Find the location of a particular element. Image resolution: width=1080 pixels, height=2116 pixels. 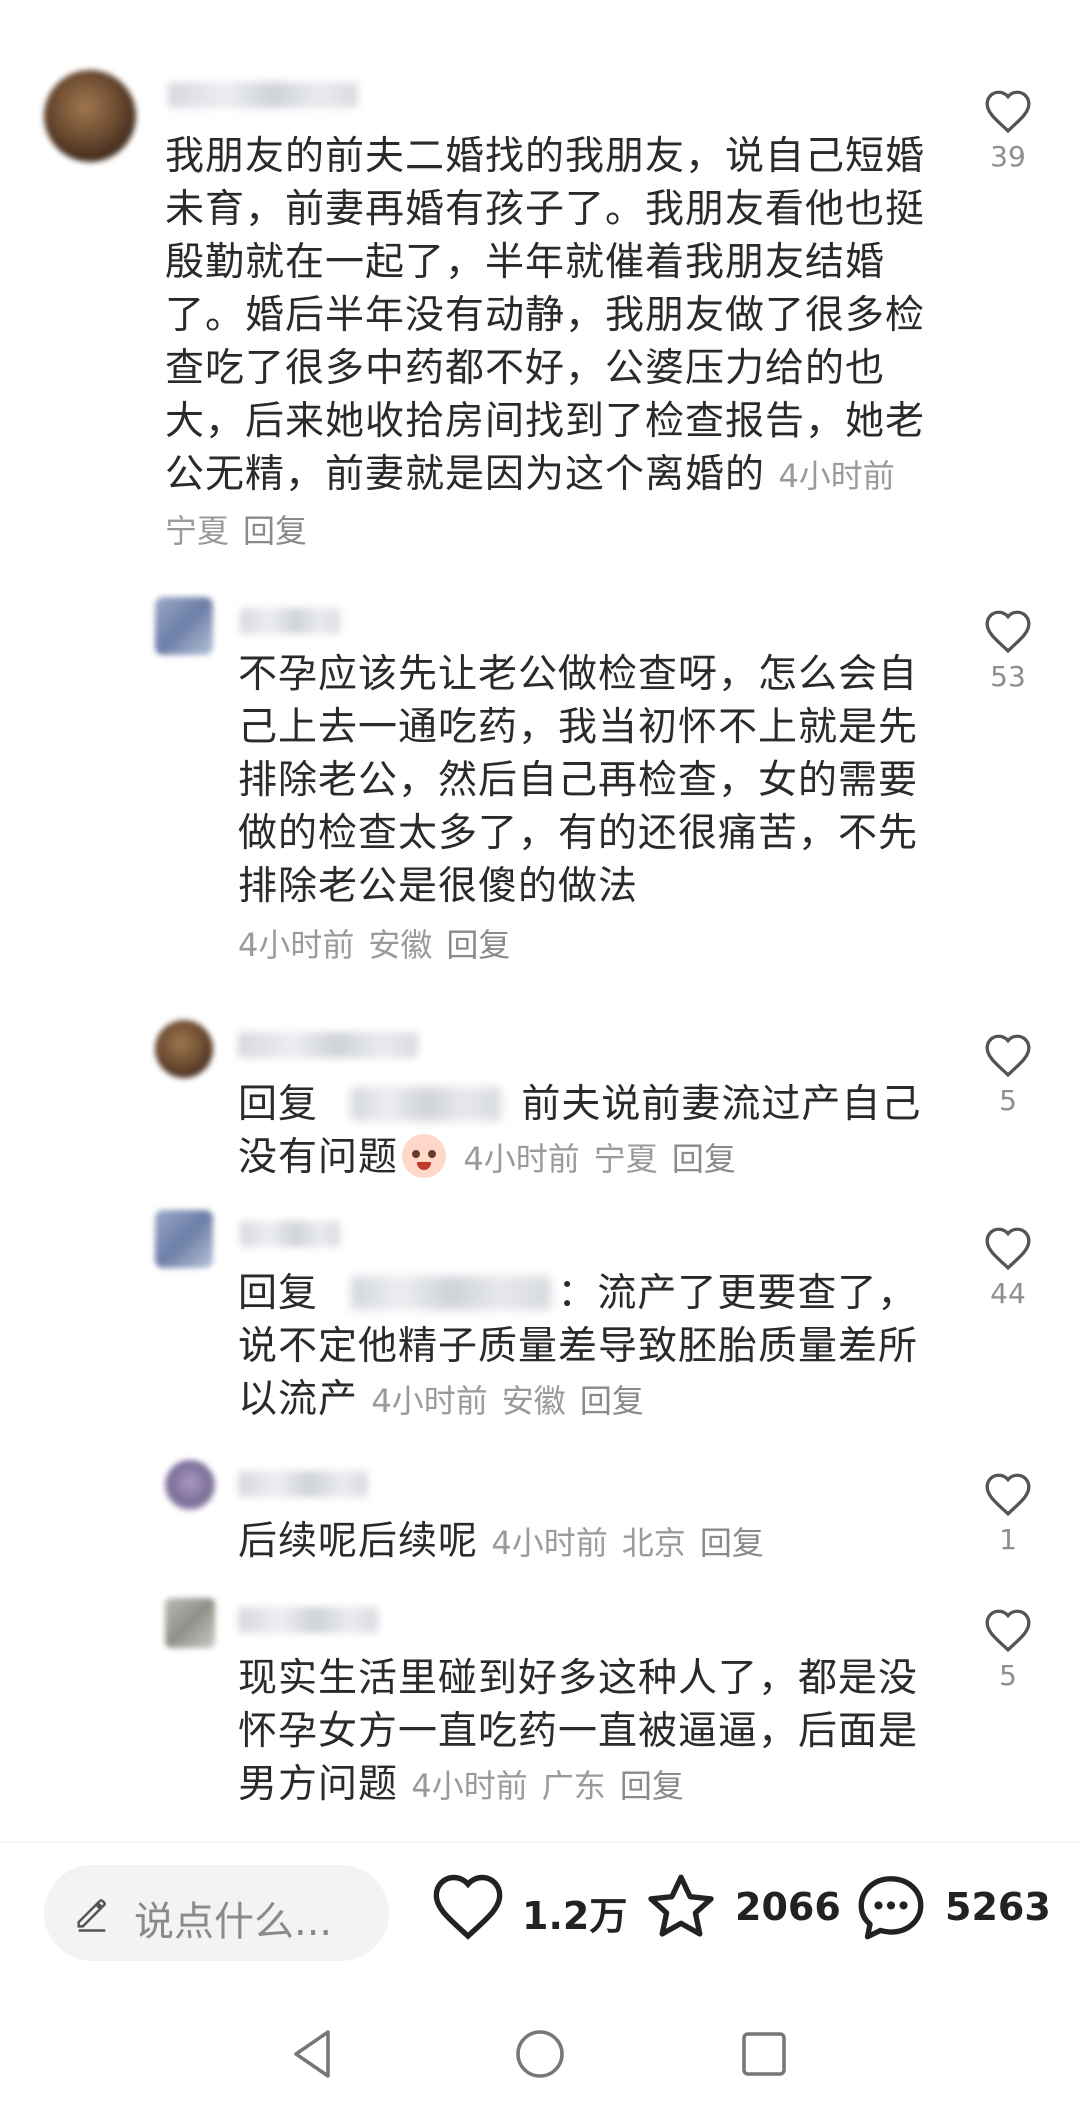

nav-back-button is located at coordinates (313, 2056).